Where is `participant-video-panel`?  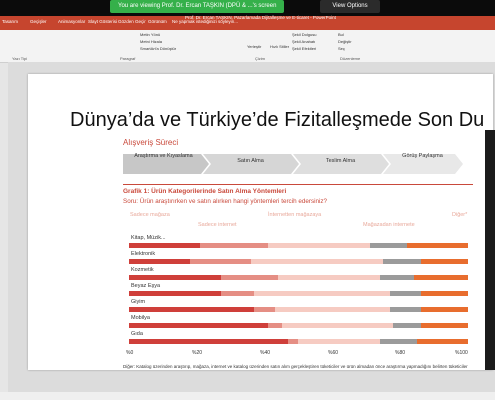 participant-video-panel is located at coordinates (490, 250).